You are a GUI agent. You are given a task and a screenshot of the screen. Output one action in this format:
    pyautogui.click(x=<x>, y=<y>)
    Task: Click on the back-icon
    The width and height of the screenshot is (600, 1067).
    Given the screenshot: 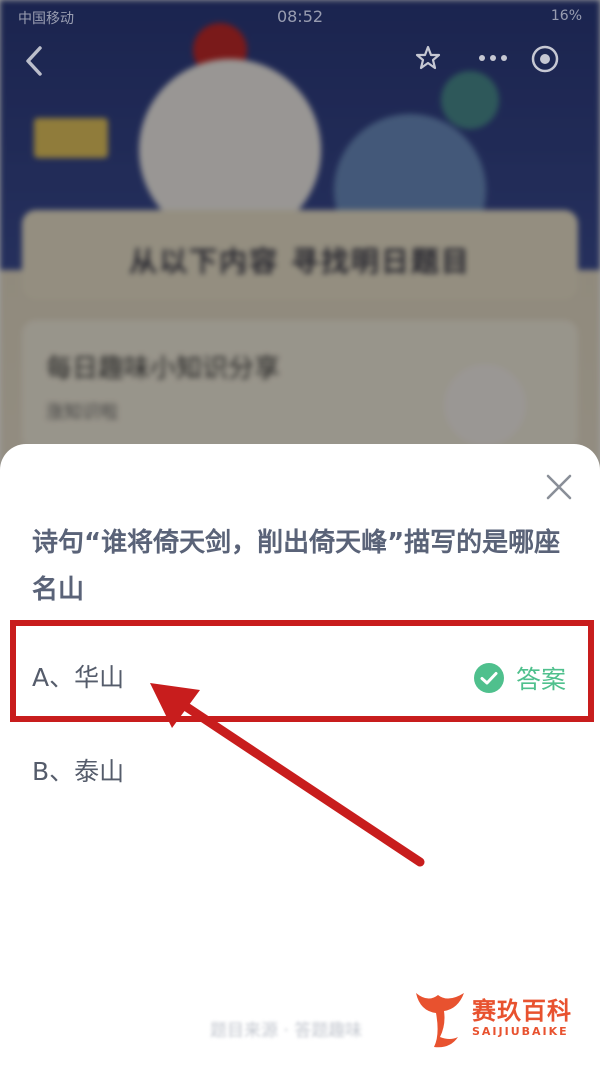 What is the action you would take?
    pyautogui.click(x=38, y=62)
    